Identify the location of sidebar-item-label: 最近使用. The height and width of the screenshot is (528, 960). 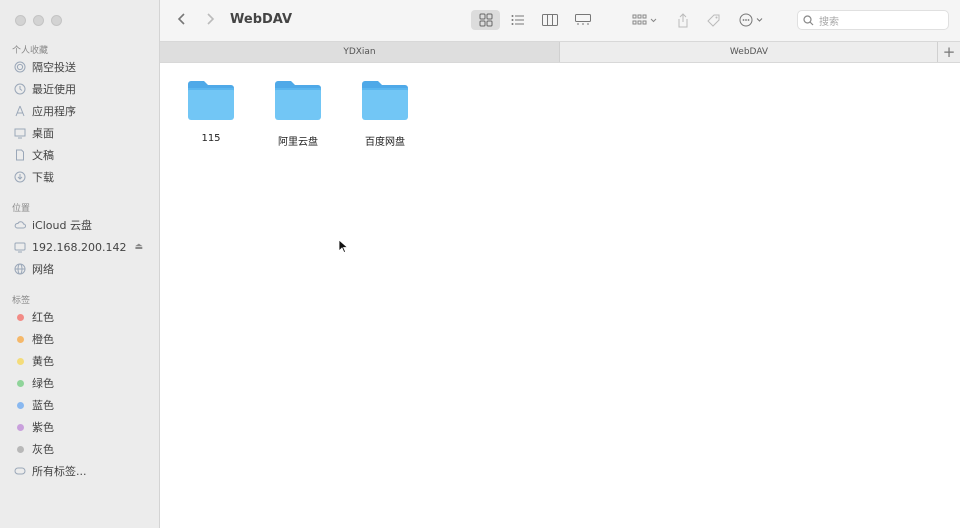
(54, 89).